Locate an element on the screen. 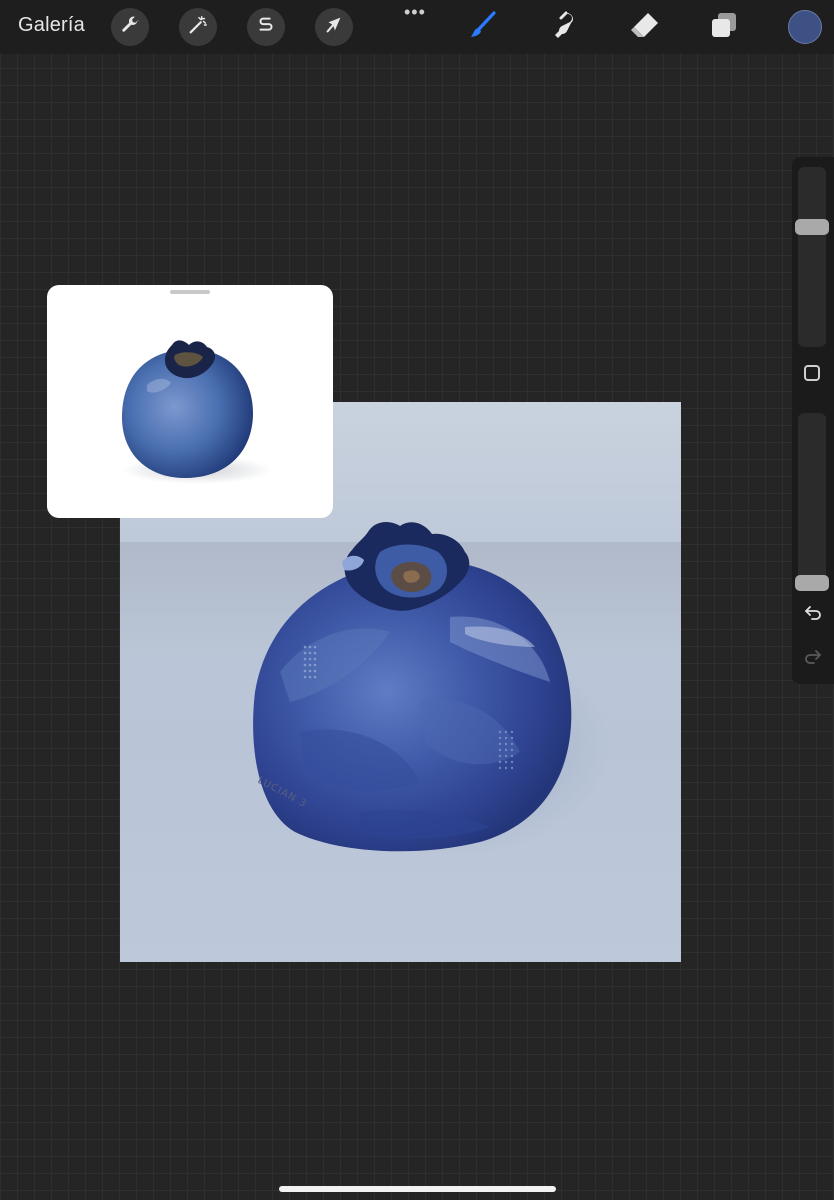 The width and height of the screenshot is (834, 1200). brush-icon is located at coordinates (483, 27).